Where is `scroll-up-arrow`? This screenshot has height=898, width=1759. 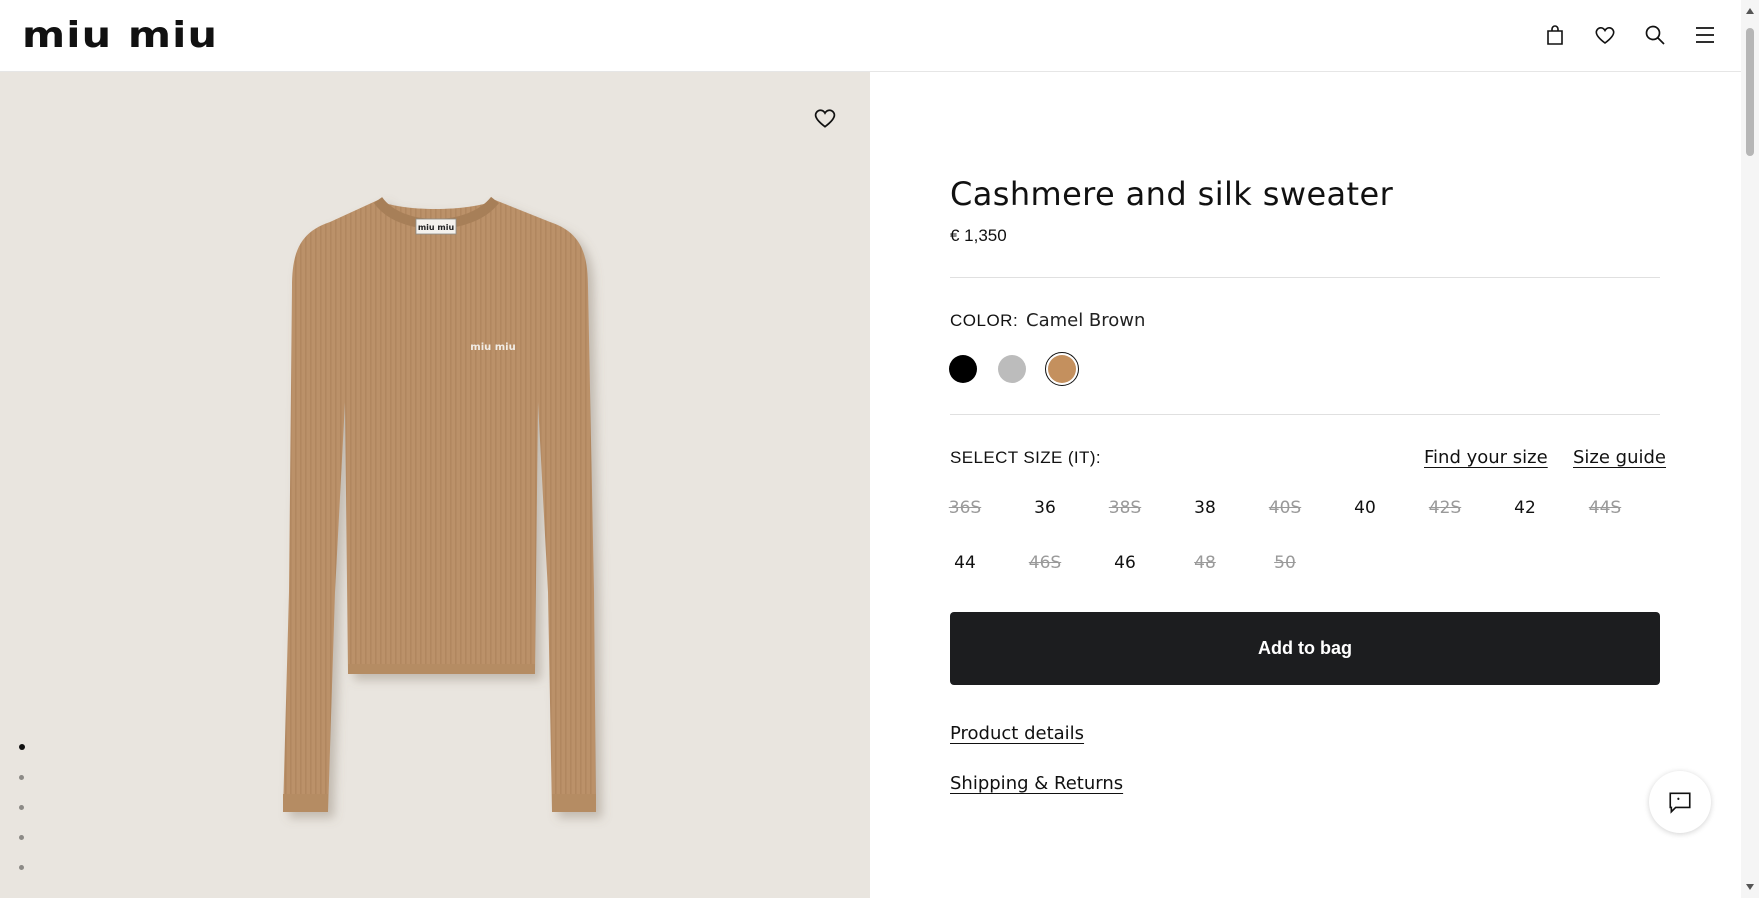
scroll-up-arrow is located at coordinates (1750, 11).